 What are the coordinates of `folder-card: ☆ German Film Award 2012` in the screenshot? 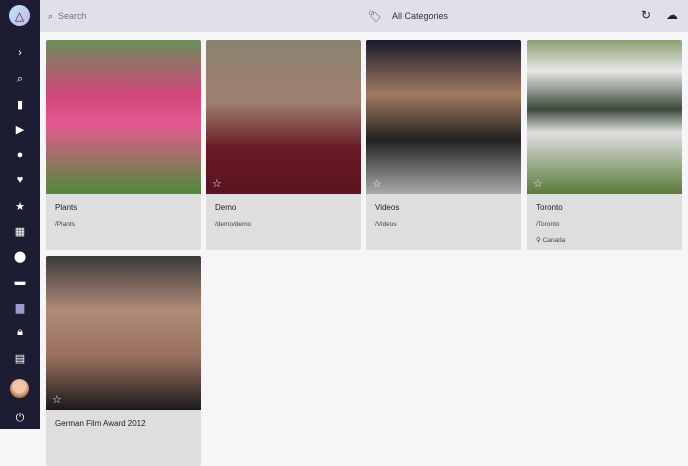 It's located at (123, 361).